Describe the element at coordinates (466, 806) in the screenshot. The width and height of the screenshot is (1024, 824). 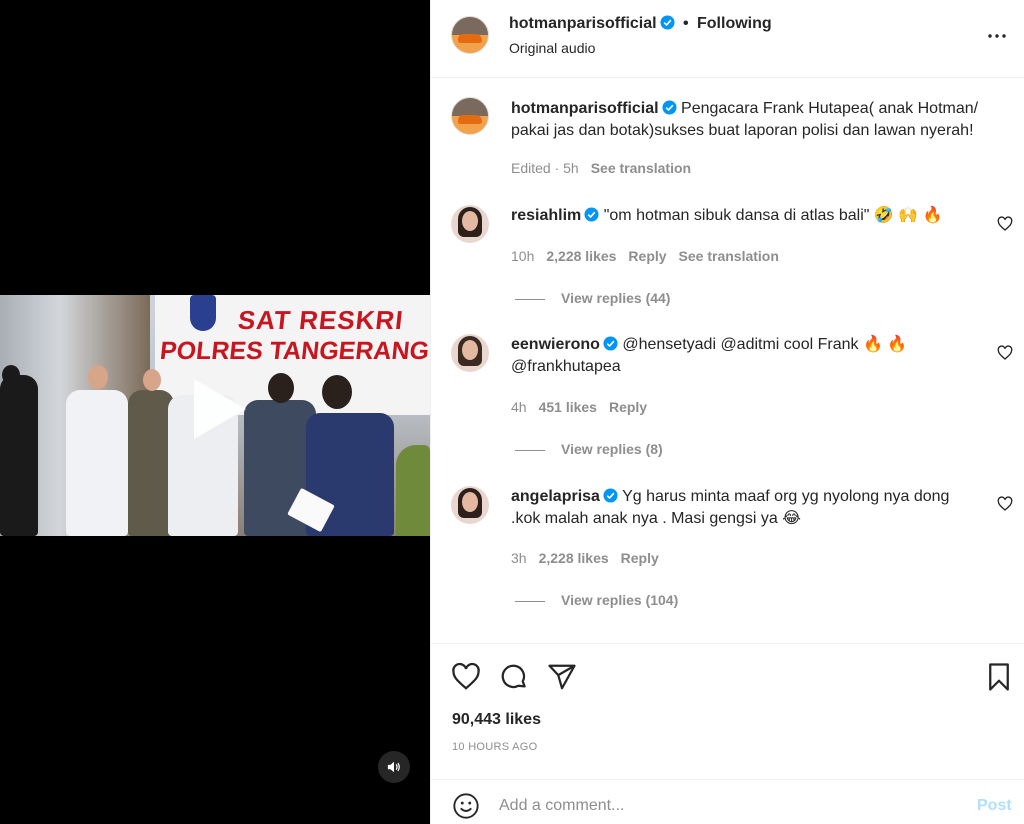
I see `emoji-icon` at that location.